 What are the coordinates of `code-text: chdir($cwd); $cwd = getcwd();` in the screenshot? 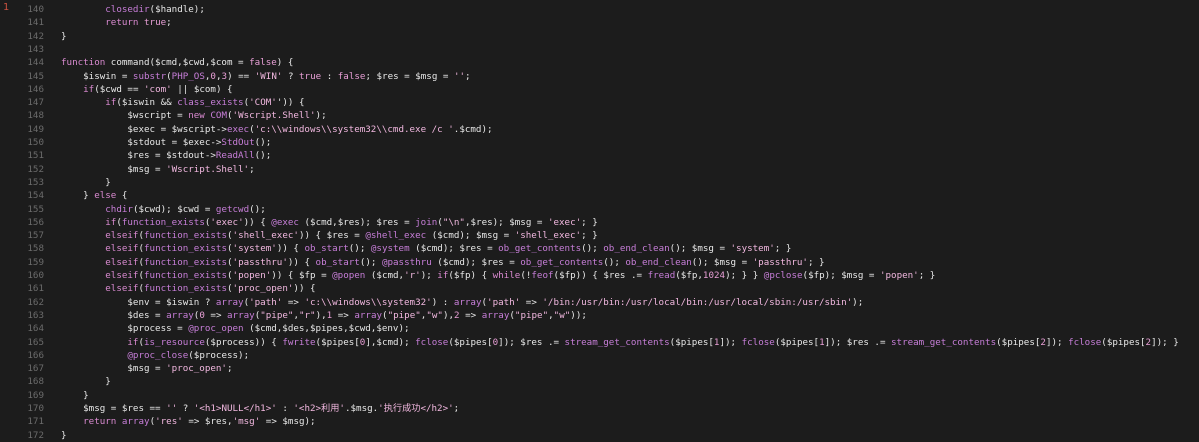 It's located at (163, 209).